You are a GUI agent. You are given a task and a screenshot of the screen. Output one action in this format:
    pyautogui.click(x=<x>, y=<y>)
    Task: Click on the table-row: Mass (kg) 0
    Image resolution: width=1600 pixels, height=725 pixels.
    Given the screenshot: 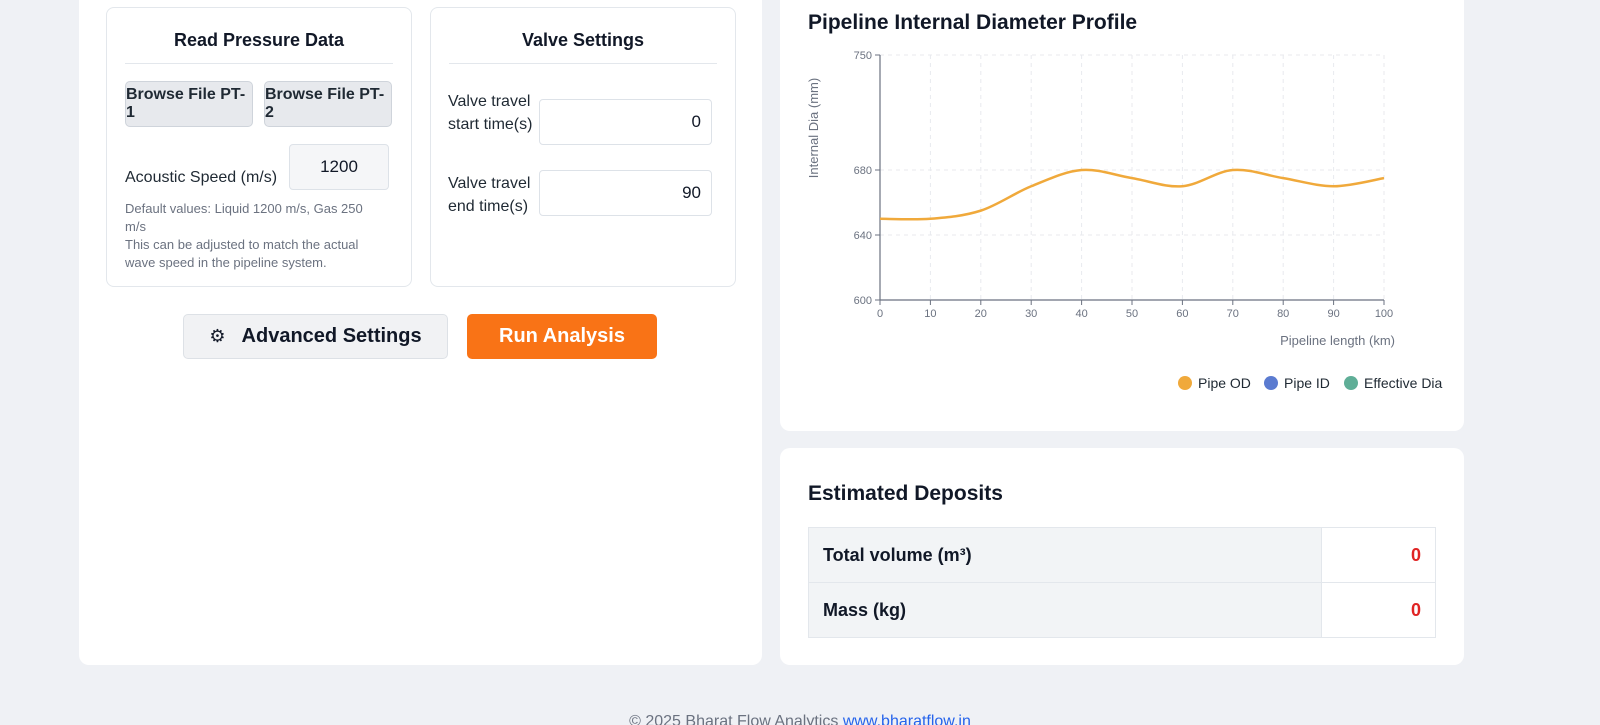 What is the action you would take?
    pyautogui.click(x=1122, y=610)
    